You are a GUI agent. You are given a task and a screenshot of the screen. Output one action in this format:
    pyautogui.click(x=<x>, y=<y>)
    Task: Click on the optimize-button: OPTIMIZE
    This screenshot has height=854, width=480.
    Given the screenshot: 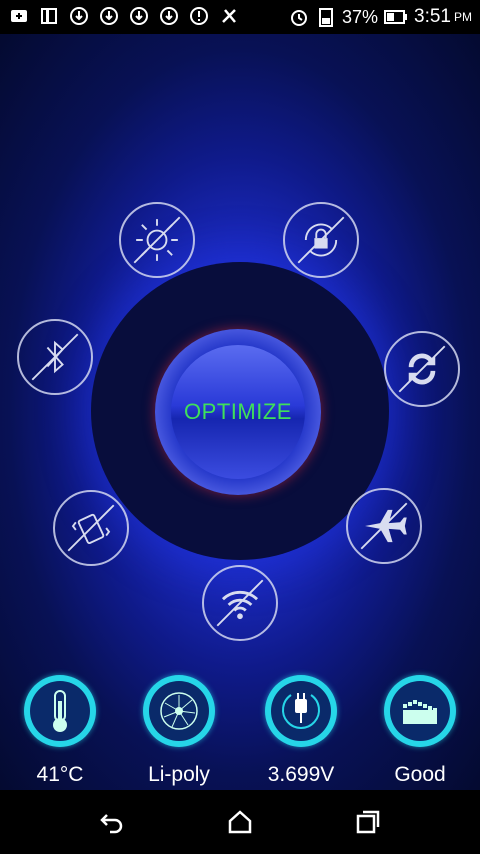 What is the action you would take?
    pyautogui.click(x=238, y=412)
    